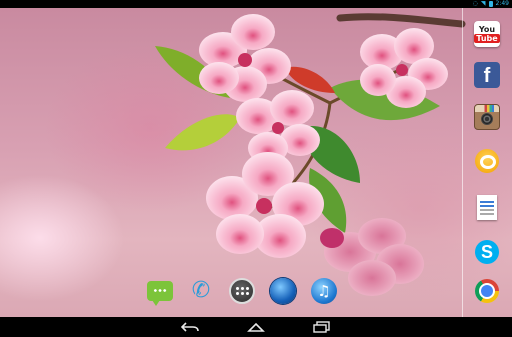 This screenshot has height=337, width=512. I want to click on recents-icon, so click(322, 327).